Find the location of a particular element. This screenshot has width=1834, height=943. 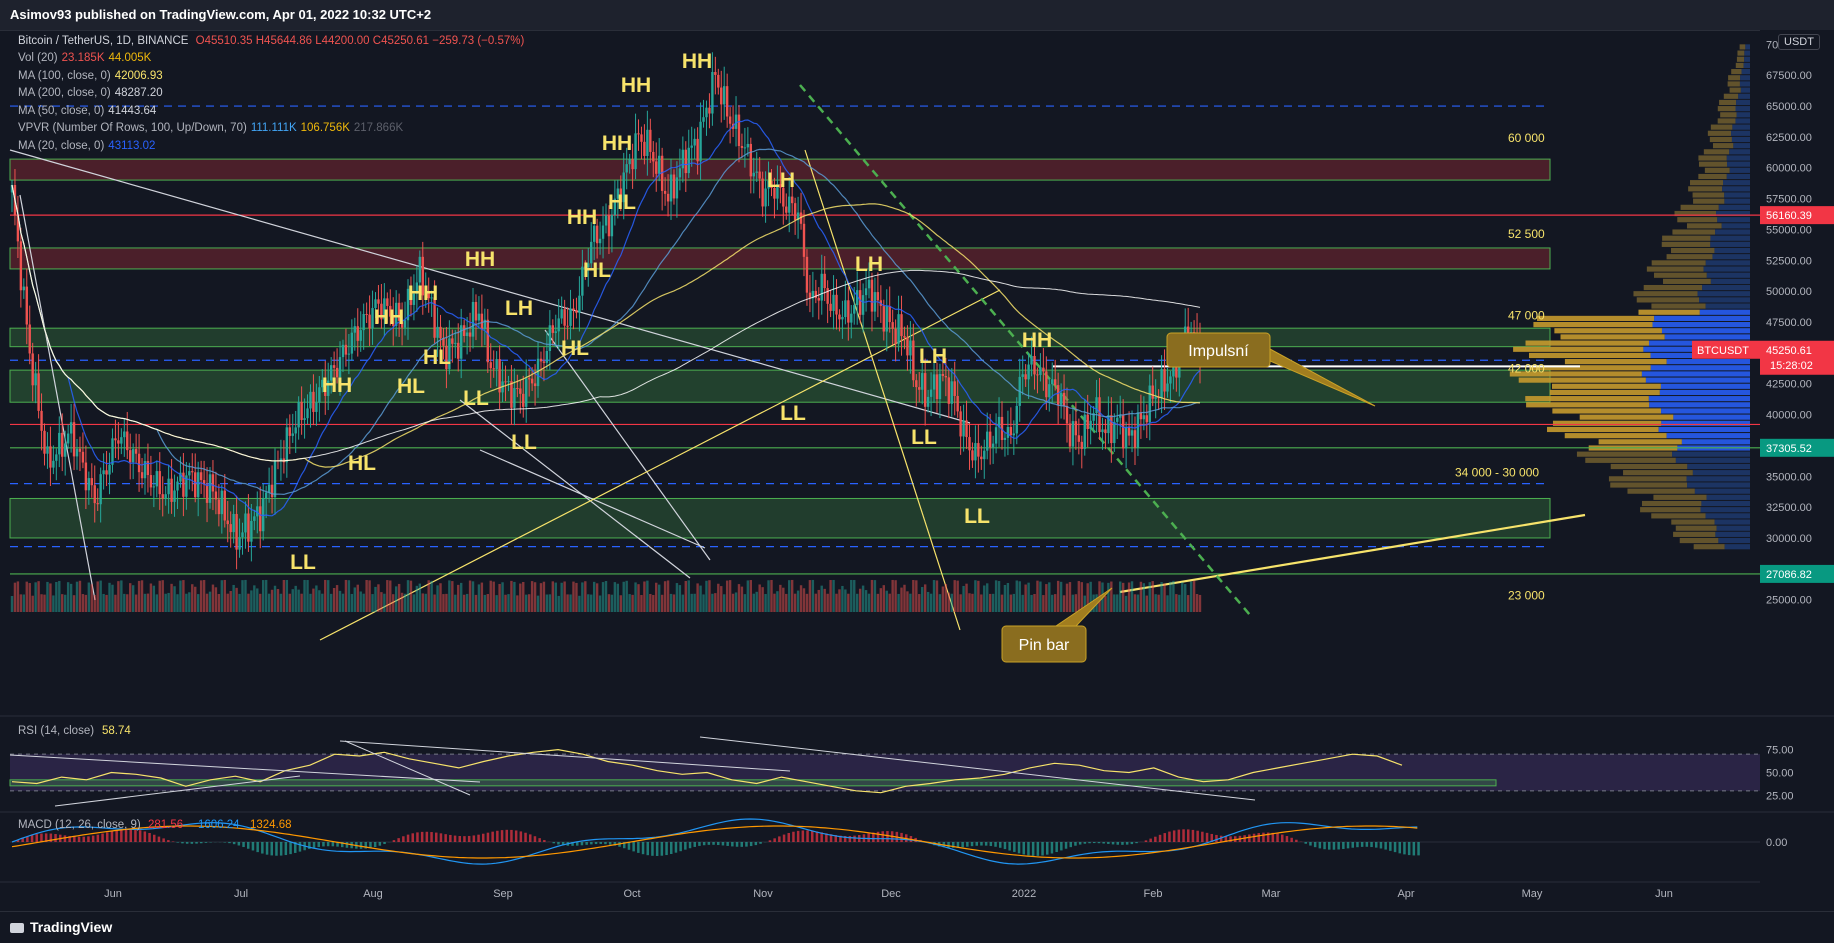

legend-row: MA (200, close, 0)48287.20 is located at coordinates (90, 93).